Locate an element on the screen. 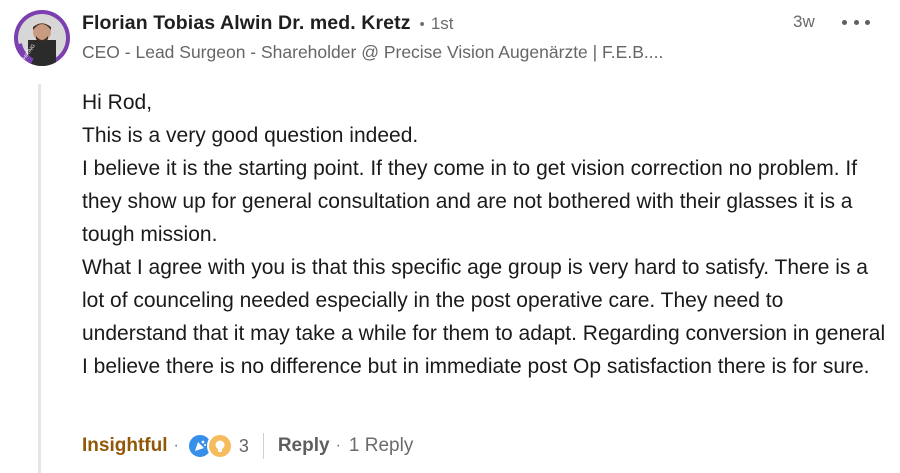 The width and height of the screenshot is (900, 473). comment-actions: Insightful · 3 Reply · 1 Reply is located at coordinates (247, 446).